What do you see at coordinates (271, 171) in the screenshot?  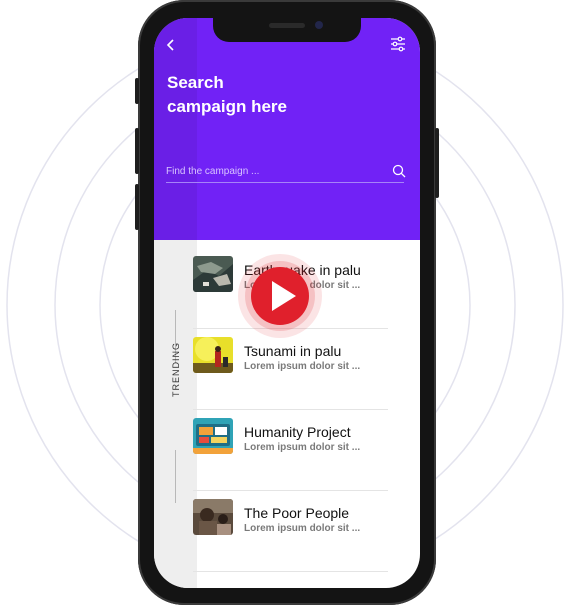 I see `search-input` at bounding box center [271, 171].